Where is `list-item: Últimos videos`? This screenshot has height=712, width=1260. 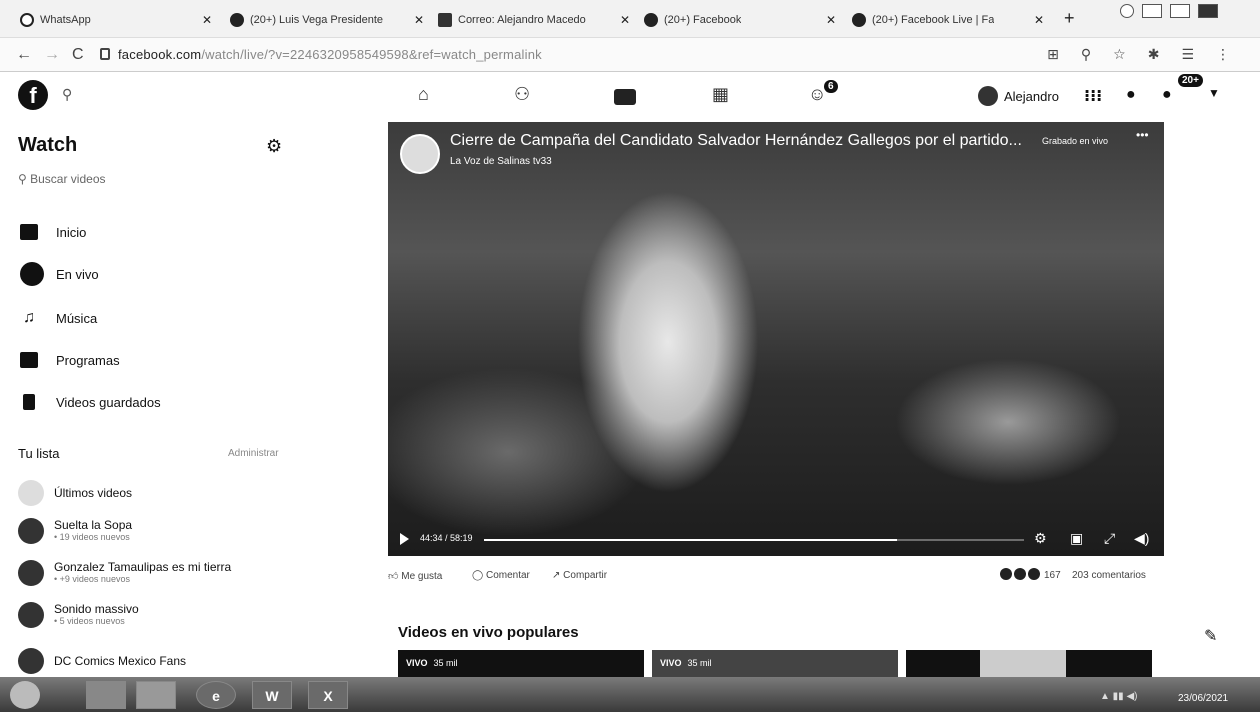
list-item: Últimos videos is located at coordinates (75, 493).